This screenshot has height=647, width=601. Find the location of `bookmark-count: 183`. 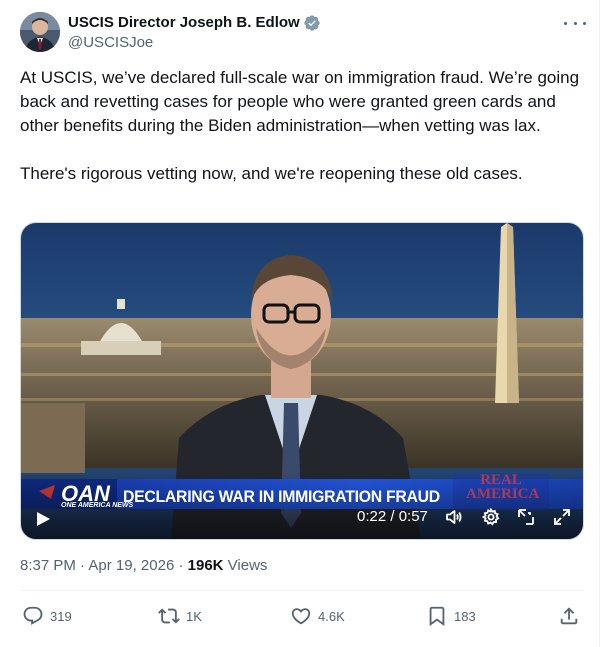

bookmark-count: 183 is located at coordinates (465, 616).